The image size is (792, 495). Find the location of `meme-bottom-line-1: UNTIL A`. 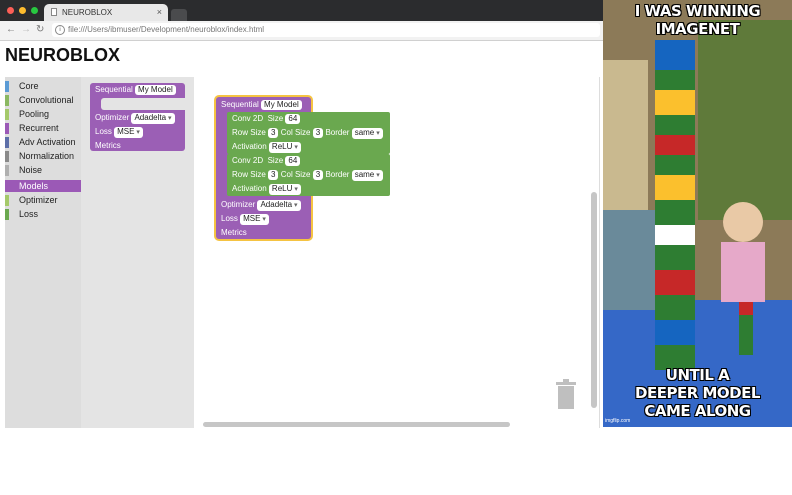

meme-bottom-line-1: UNTIL A is located at coordinates (697, 375).